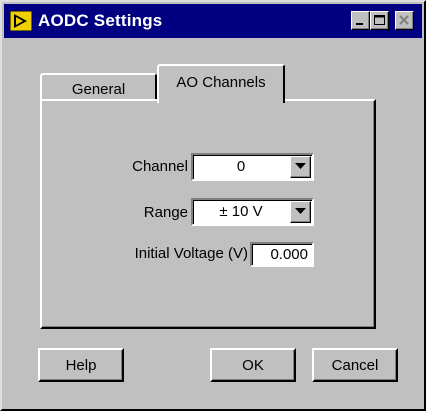  Describe the element at coordinates (160, 166) in the screenshot. I see `channel-label: Channel` at that location.